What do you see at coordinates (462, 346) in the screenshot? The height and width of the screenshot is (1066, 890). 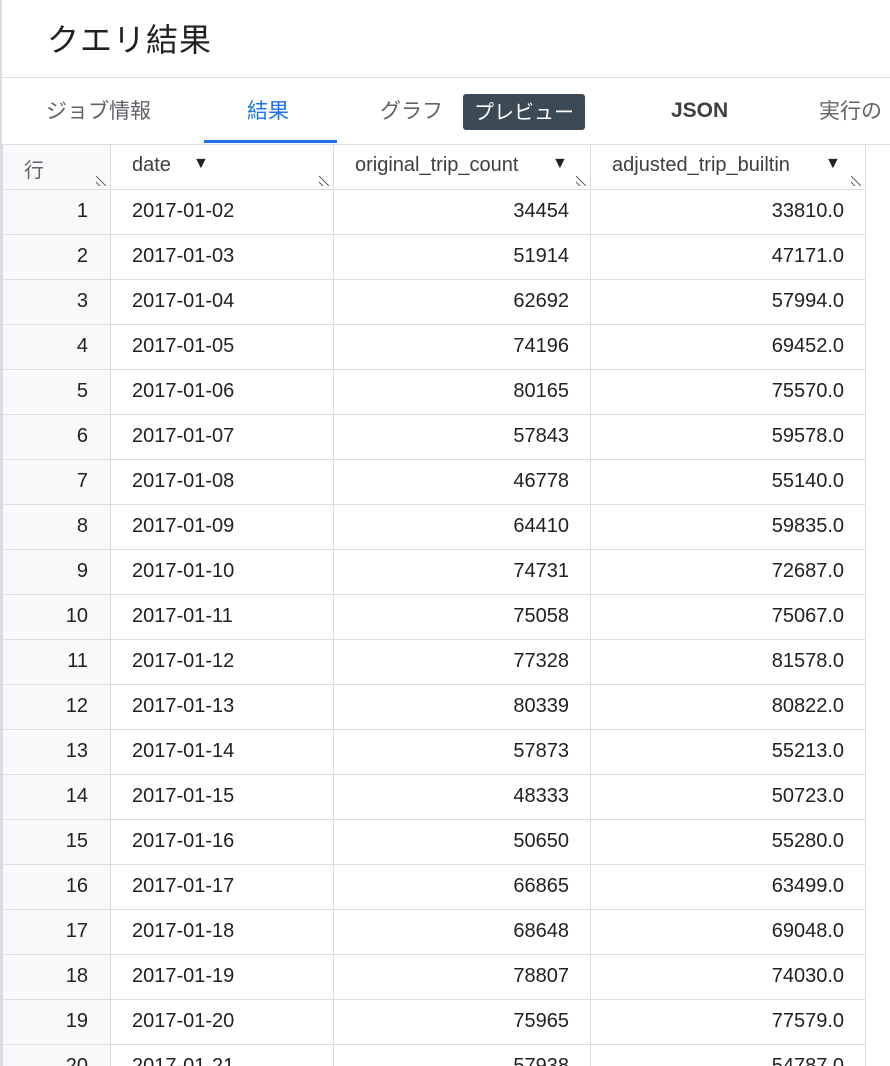 I see `original-trip-count-cell: 74196` at bounding box center [462, 346].